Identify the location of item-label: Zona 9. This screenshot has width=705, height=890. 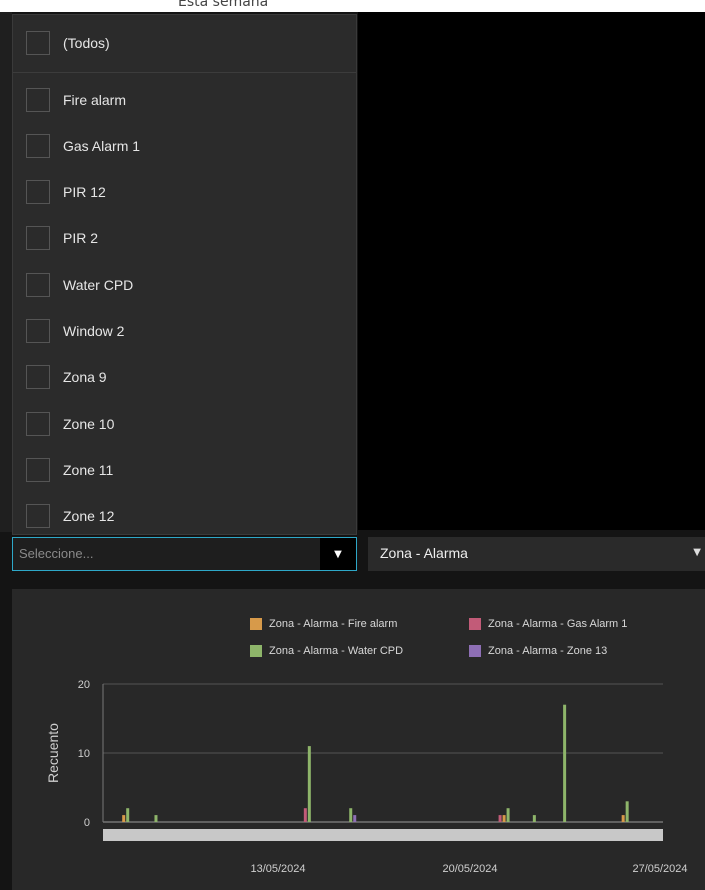
(85, 377).